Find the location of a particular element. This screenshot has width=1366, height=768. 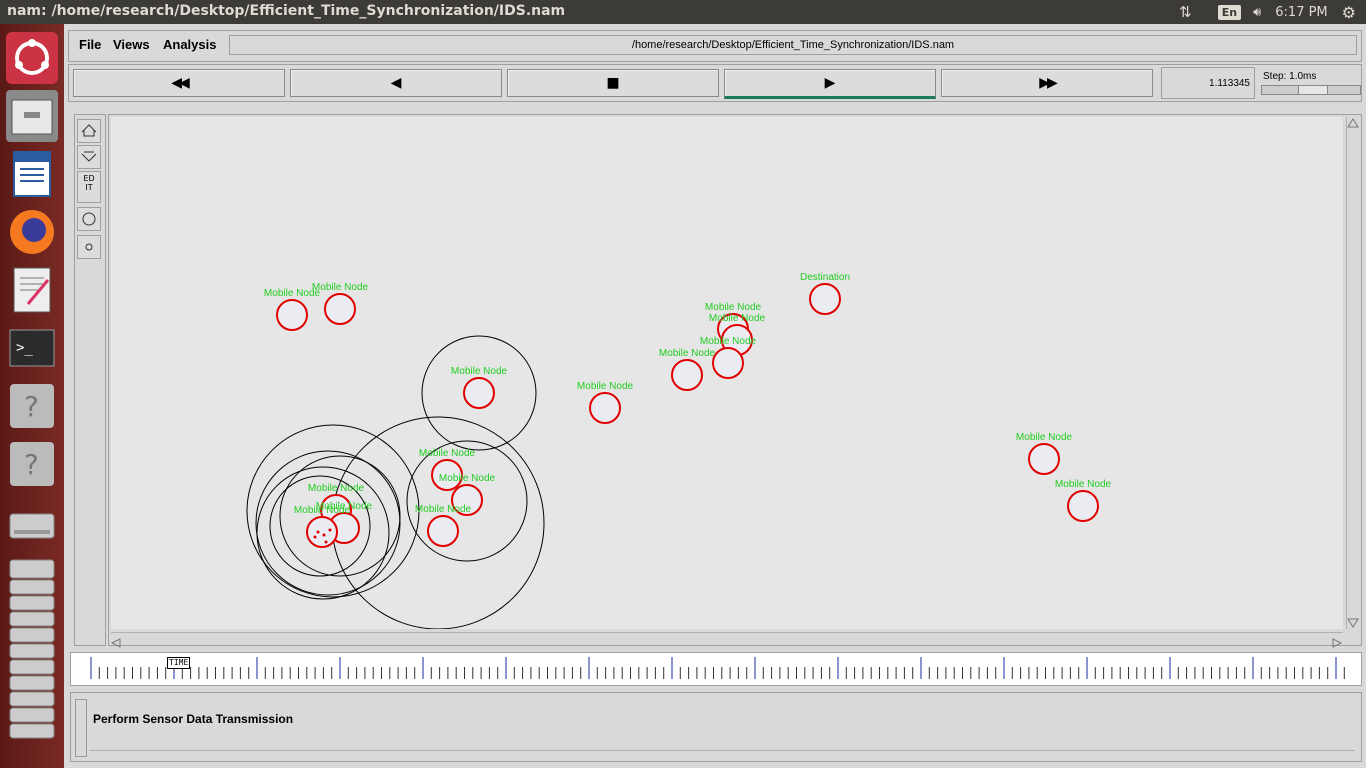

annotation-text: Perform Sensor Data Transmission is located at coordinates (193, 719).